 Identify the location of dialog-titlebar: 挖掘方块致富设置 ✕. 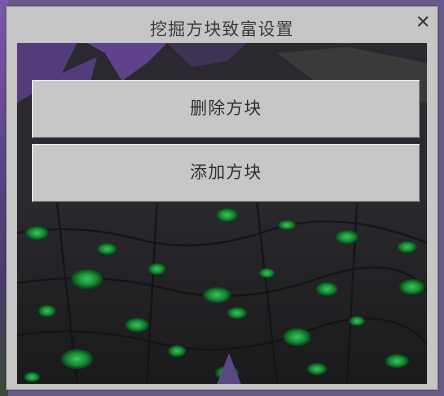
(222, 25).